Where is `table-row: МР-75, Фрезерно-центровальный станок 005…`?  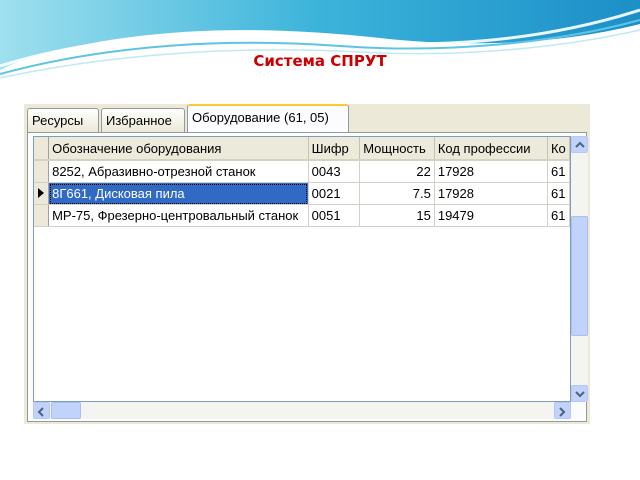 table-row: МР-75, Фрезерно-центровальный станок 005… is located at coordinates (302, 215).